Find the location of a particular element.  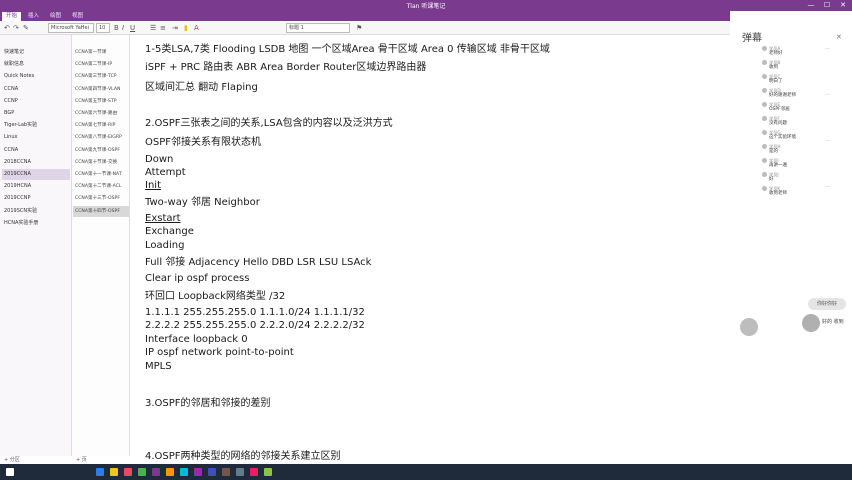

chat-message-text: OSPF邻居 is located at coordinates (779, 109).